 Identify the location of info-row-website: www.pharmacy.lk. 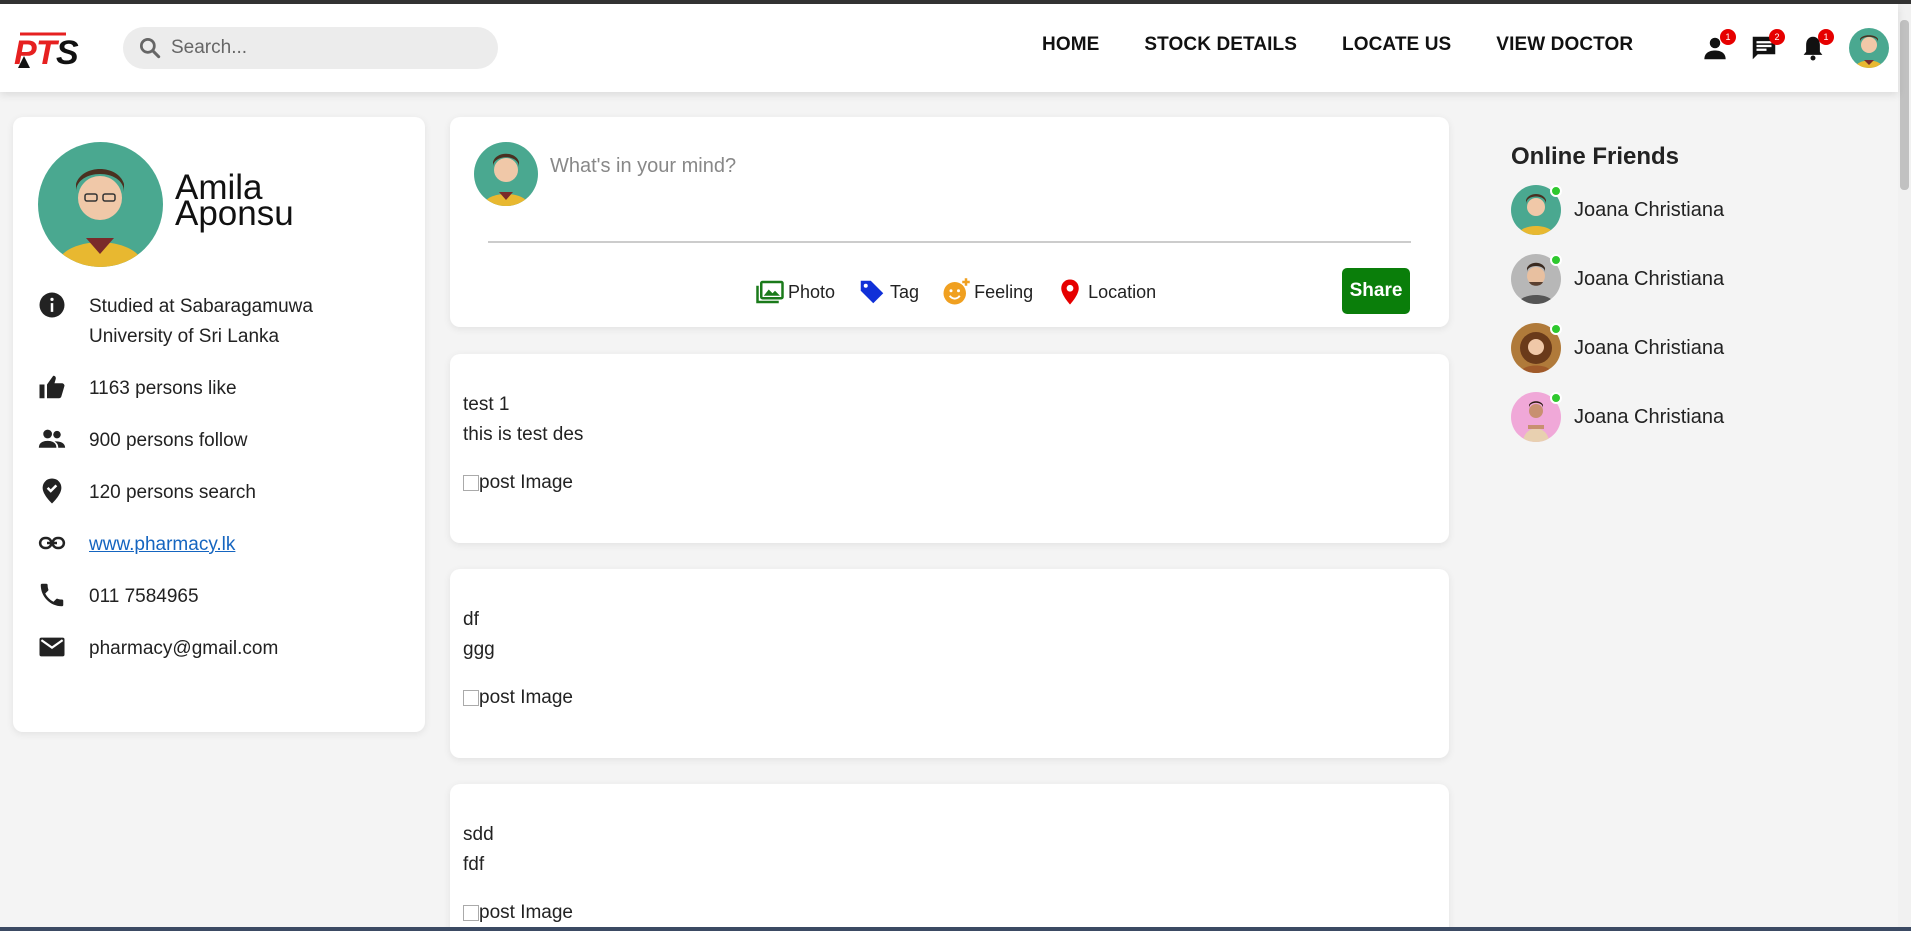
(198, 545).